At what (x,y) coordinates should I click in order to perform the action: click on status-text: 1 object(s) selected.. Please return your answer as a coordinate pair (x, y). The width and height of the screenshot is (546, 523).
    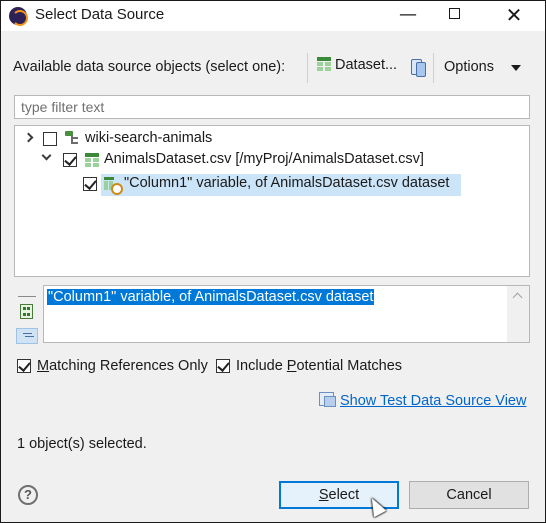
    Looking at the image, I should click on (82, 444).